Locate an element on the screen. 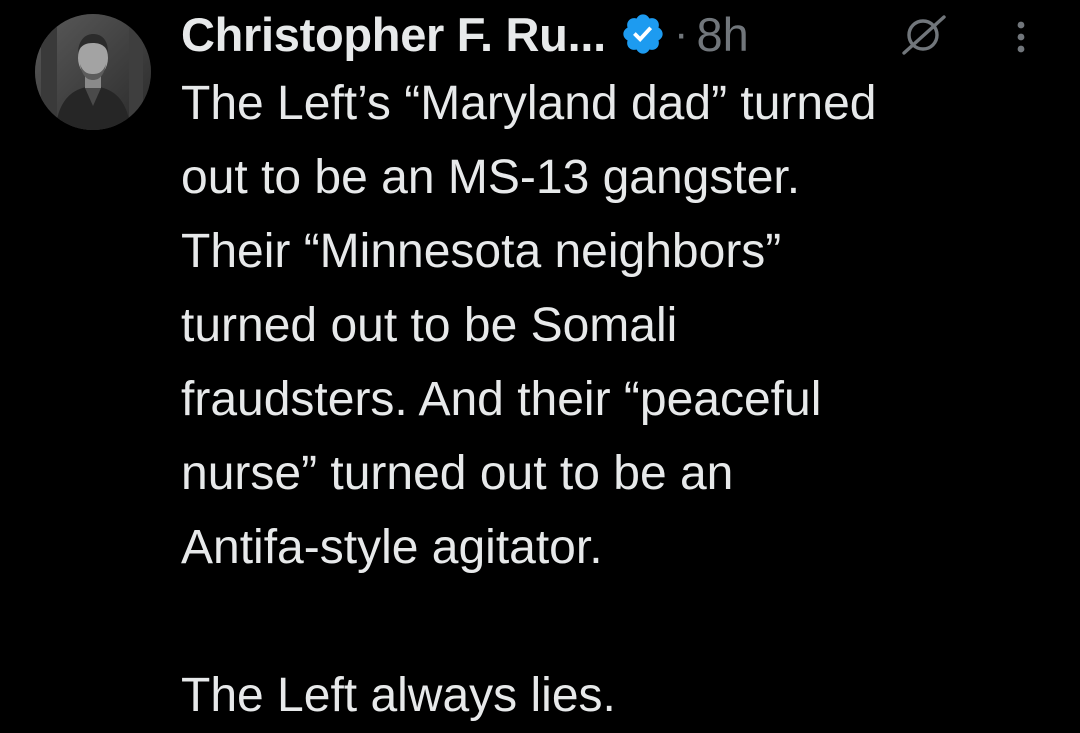 Image resolution: width=1080 pixels, height=733 pixels. tweet-header: Christopher F. Ru... · 8h is located at coordinates (465, 34).